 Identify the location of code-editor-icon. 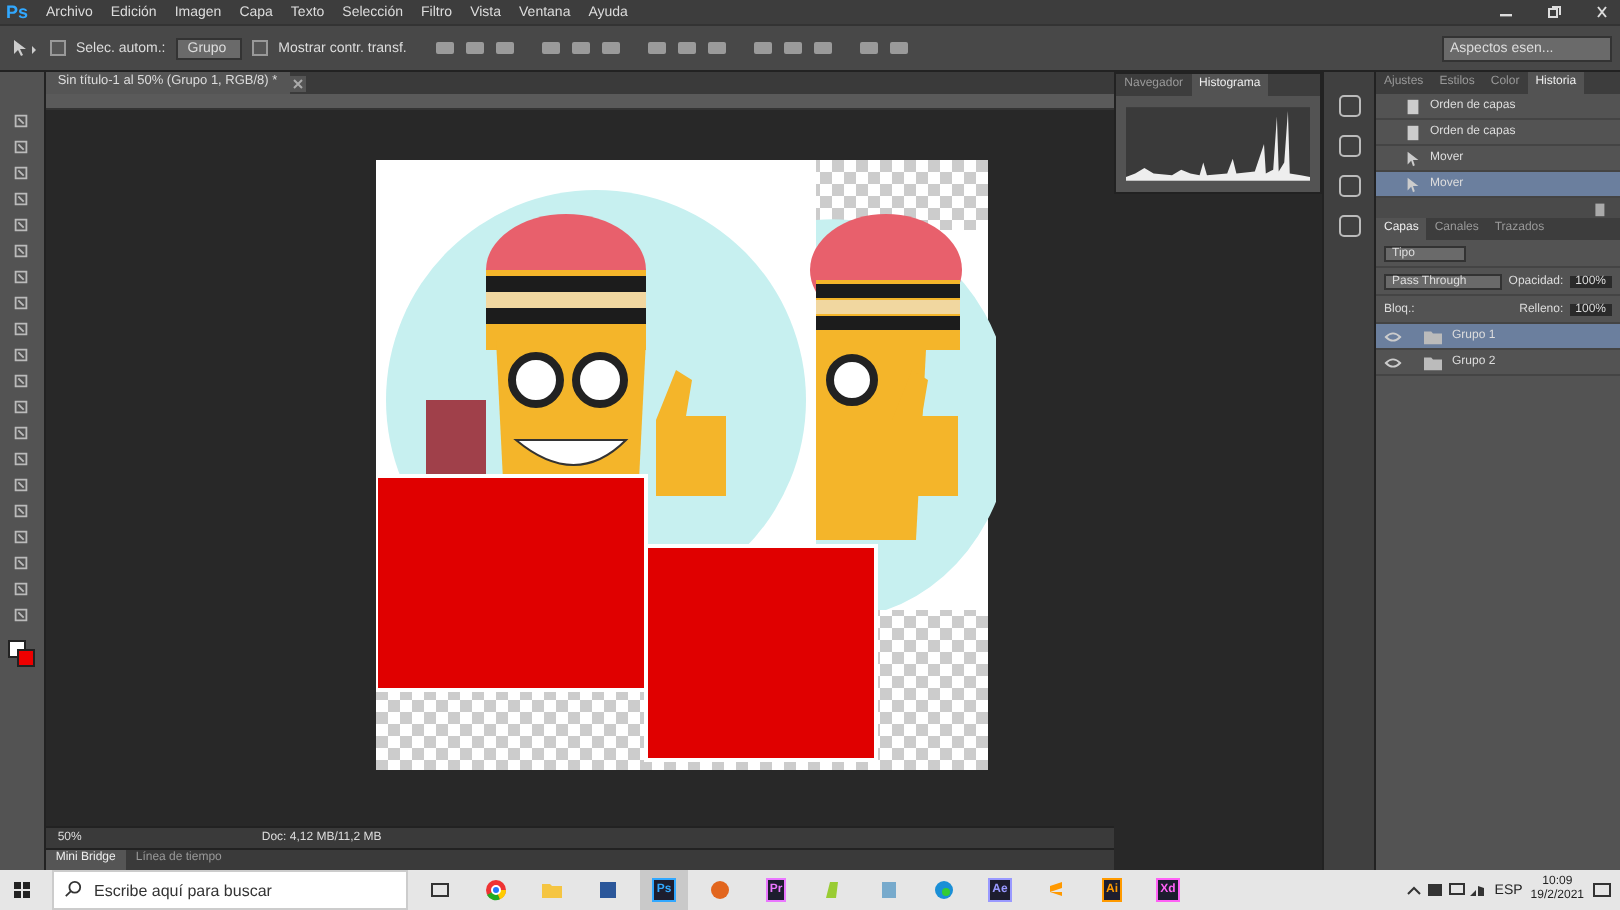
(1056, 890).